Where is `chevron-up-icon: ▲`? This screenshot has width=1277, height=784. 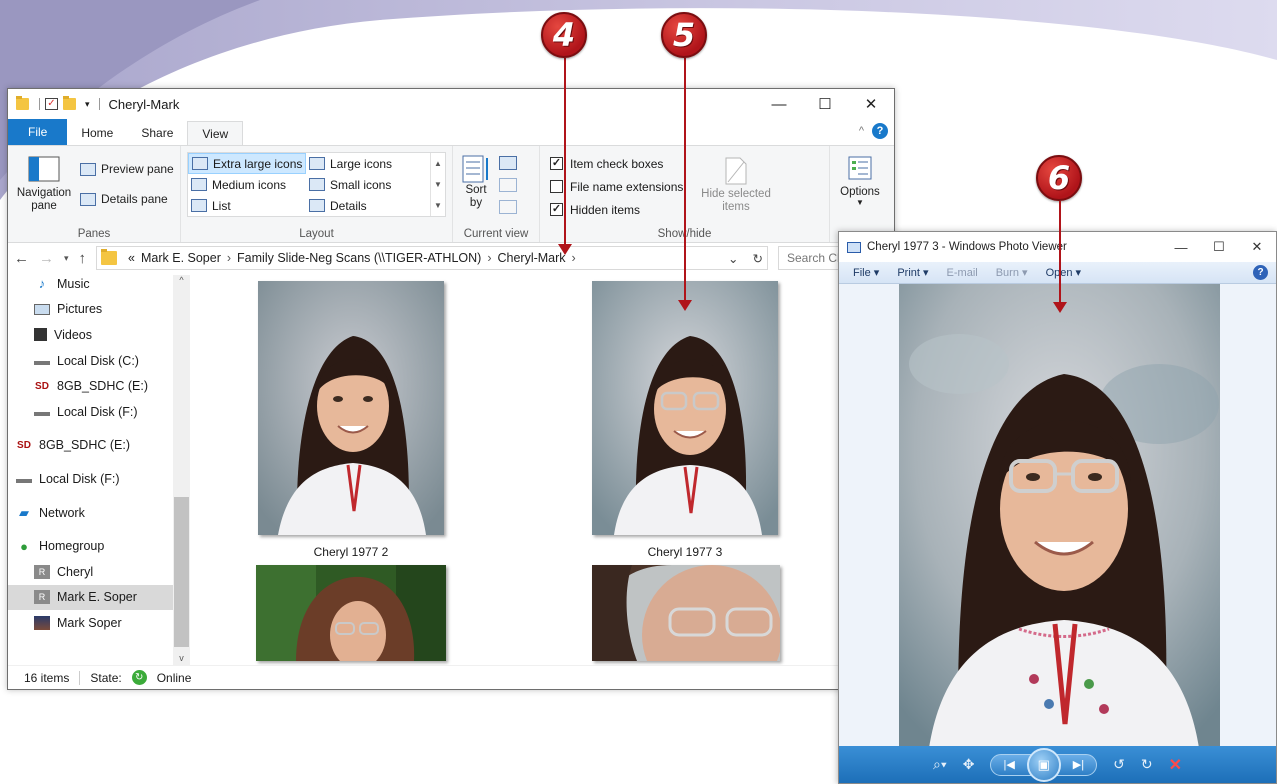
chevron-up-icon: ▲ is located at coordinates (438, 163).